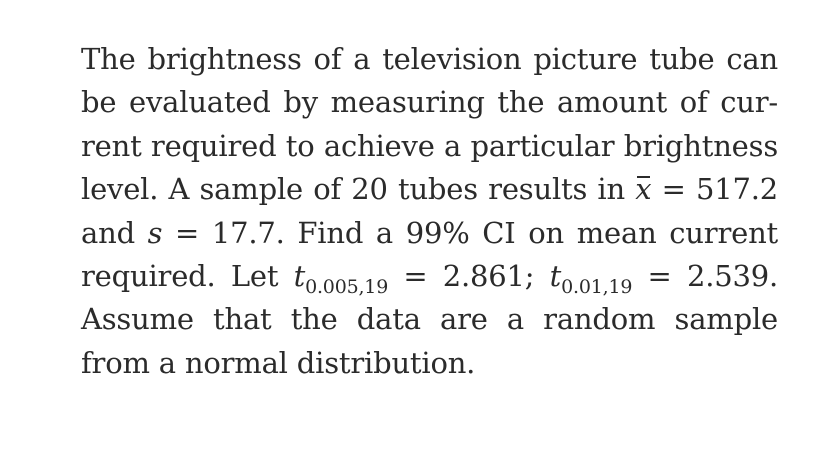 This screenshot has height=462, width=838. What do you see at coordinates (429, 319) in the screenshot?
I see `problem-line-7: Assume that the data are a random sample` at bounding box center [429, 319].